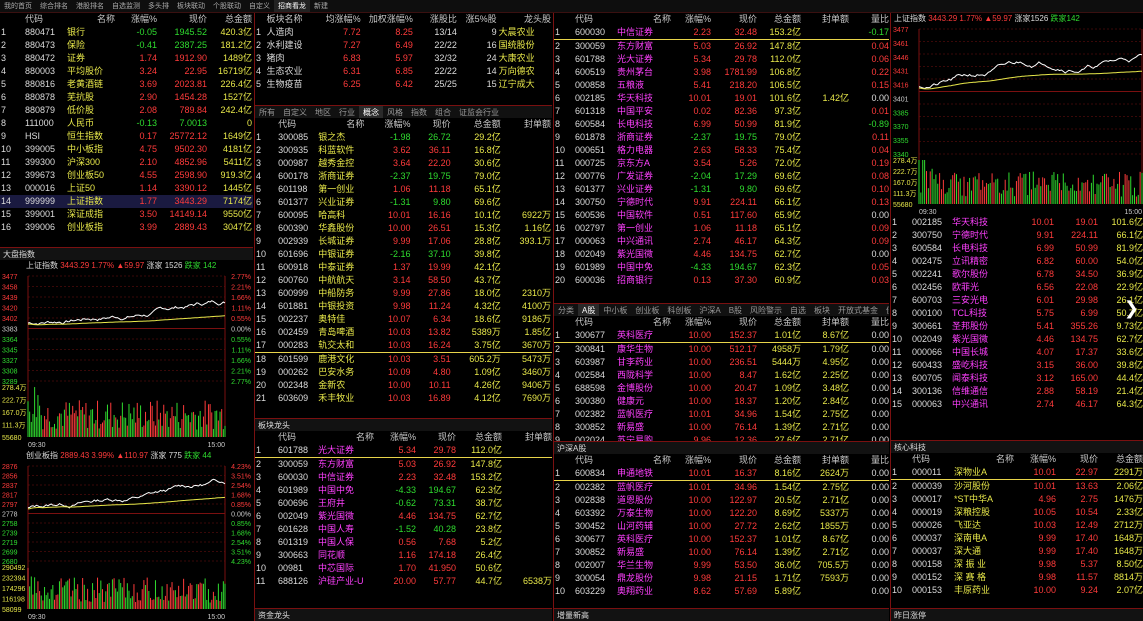 This screenshot has height=621, width=1143. Describe the element at coordinates (721, 474) in the screenshot. I see `table-row: 1 600834 申通地铁 10.01 16.37 8.16亿 2624万 0.00` at that location.